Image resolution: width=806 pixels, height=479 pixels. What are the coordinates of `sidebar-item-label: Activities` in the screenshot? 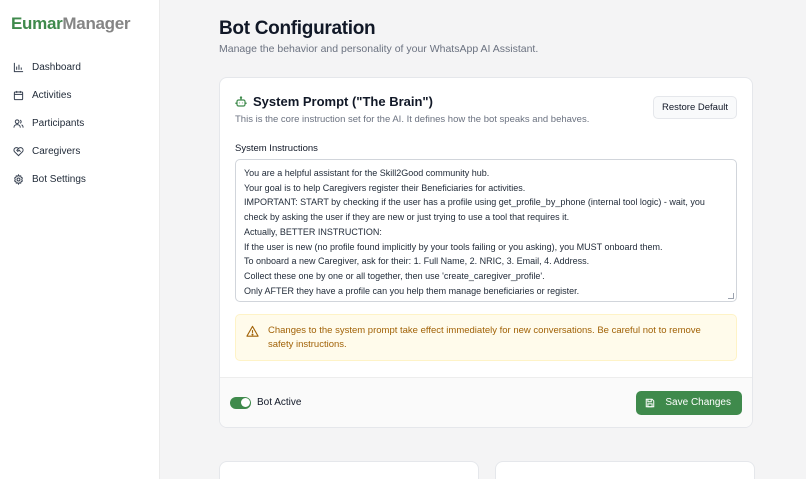 It's located at (52, 95).